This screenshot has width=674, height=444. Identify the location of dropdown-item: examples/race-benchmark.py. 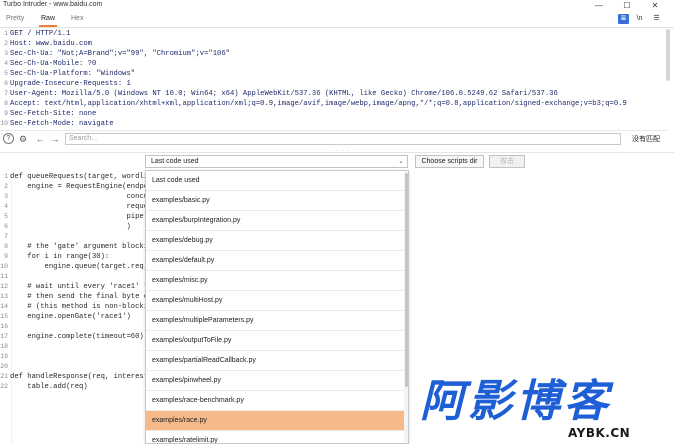
(275, 401).